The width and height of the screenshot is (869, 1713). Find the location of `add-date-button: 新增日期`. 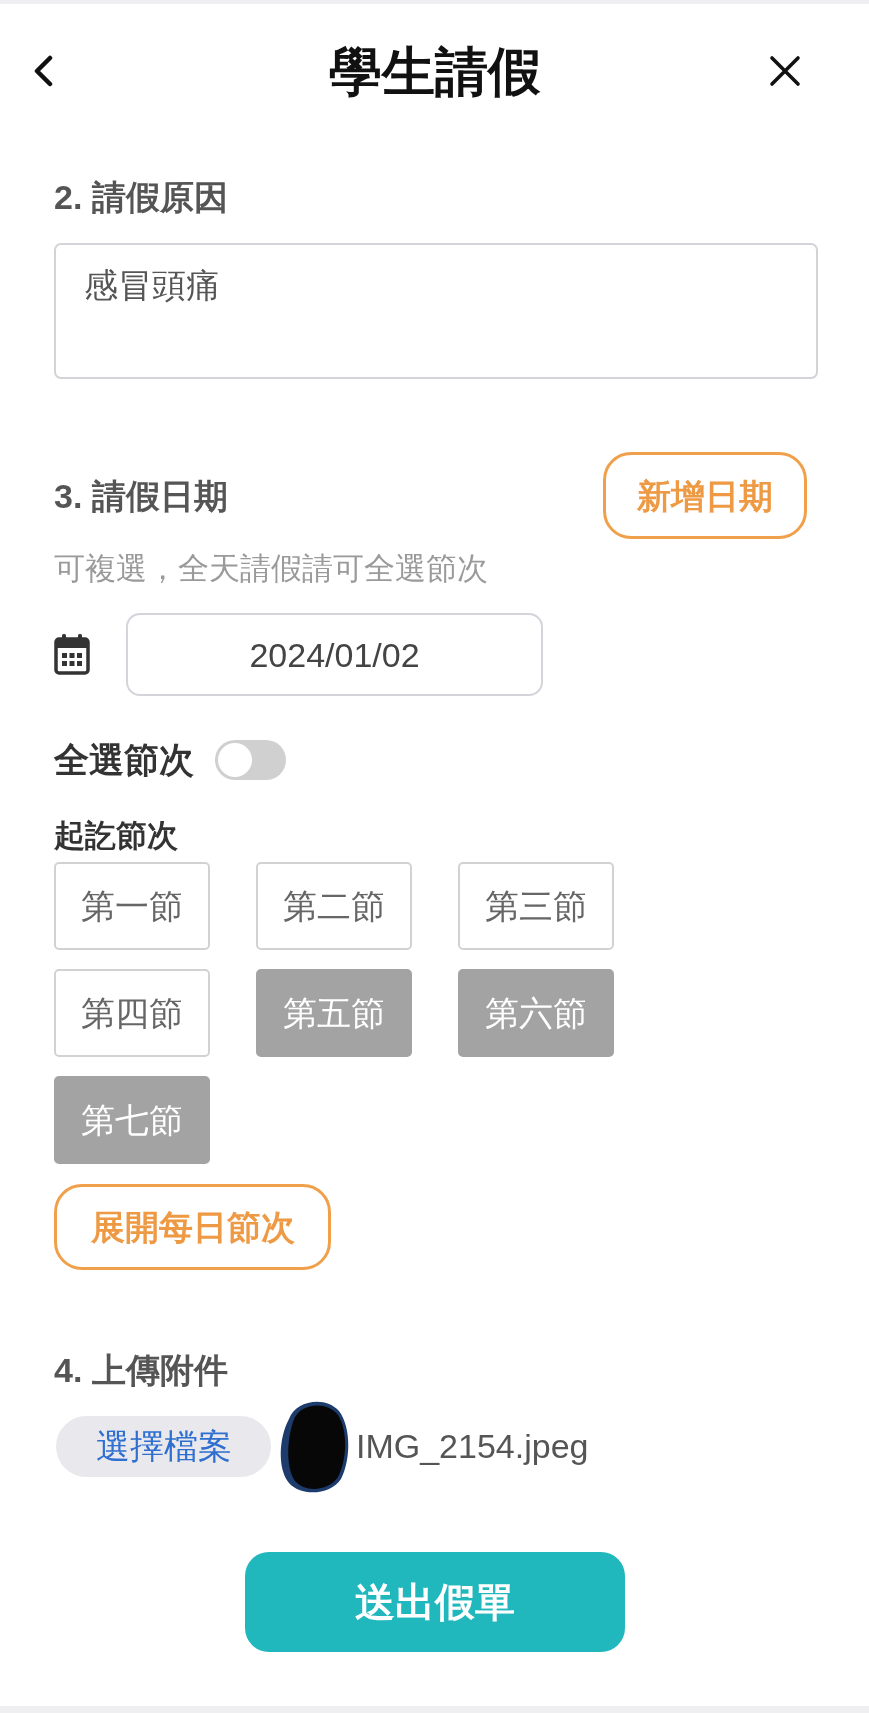

add-date-button: 新增日期 is located at coordinates (705, 495).